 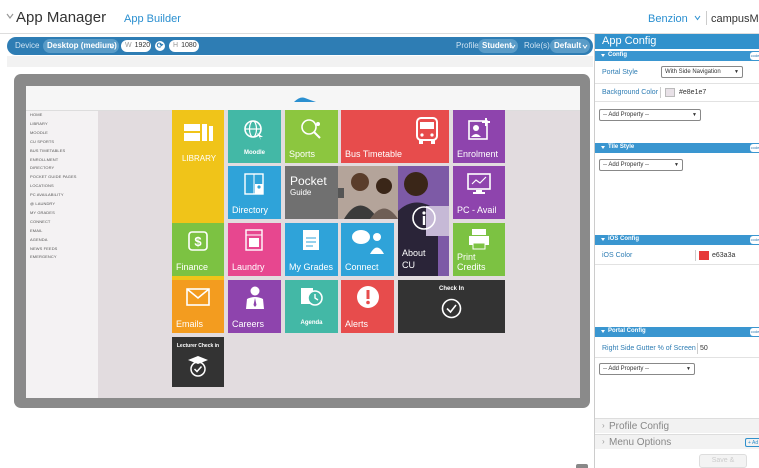 I want to click on nav-item: LIBRARY, so click(x=39, y=123).